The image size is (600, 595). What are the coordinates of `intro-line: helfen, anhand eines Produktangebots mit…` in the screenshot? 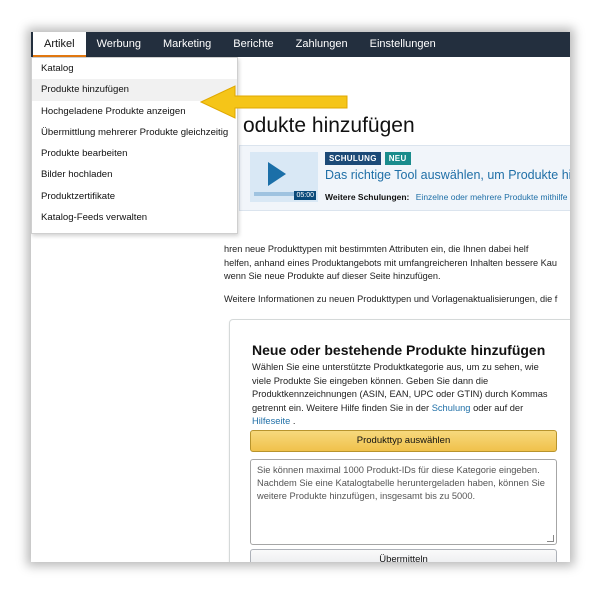 It's located at (391, 262).